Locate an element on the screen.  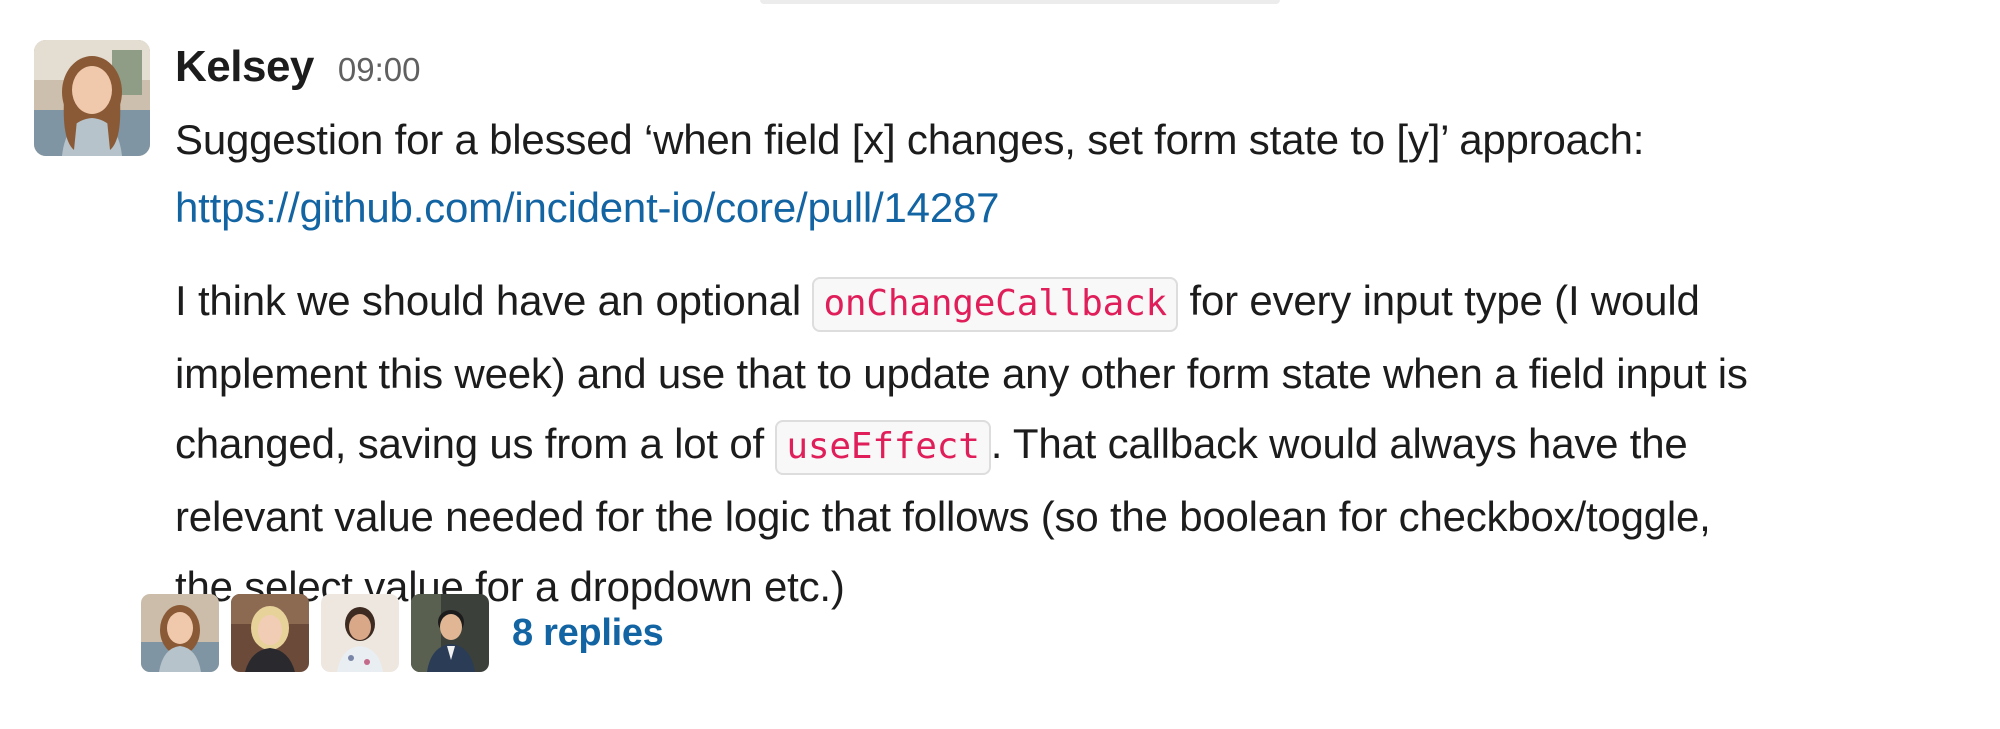
body-text: for every input type (I would is located at coordinates (1439, 300).